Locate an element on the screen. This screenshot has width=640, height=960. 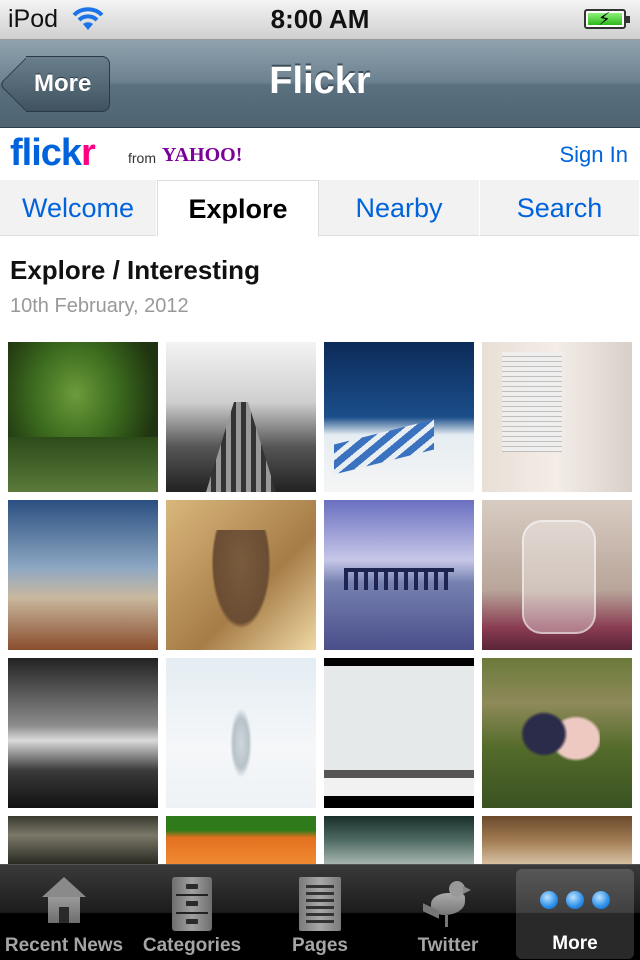
flickr-header: flickr from YAHOO! Sign In is located at coordinates (320, 155).